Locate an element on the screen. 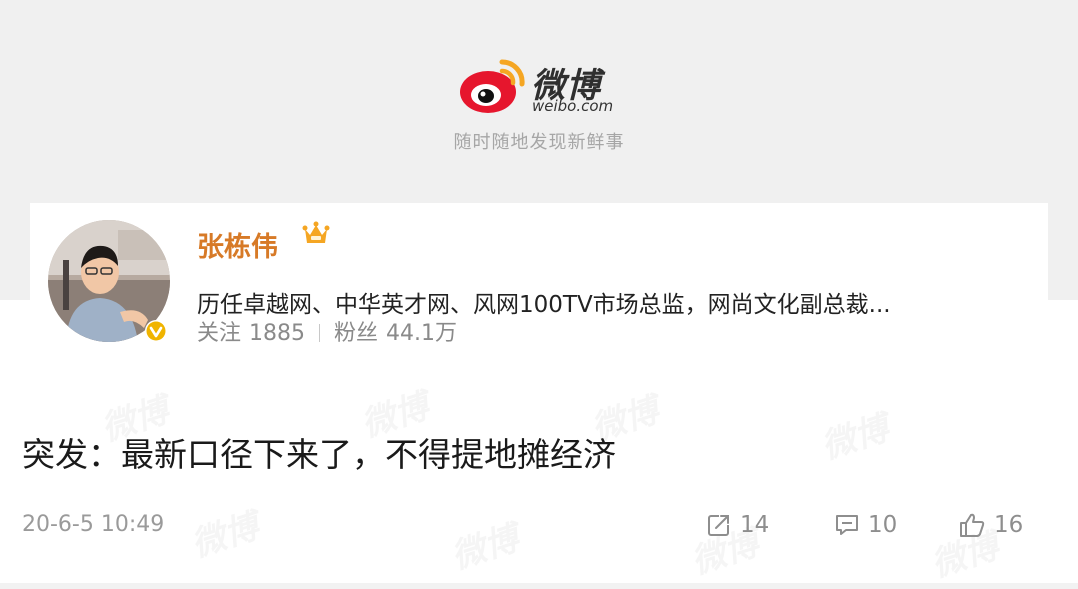 This screenshot has width=1078, height=589. like-count: 16 is located at coordinates (1009, 525).